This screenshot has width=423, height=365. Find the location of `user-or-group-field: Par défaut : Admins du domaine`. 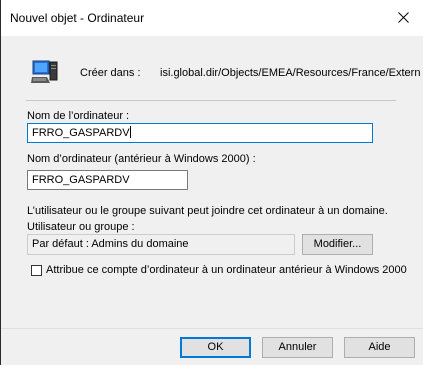

user-or-group-field: Par défaut : Admins du domaine is located at coordinates (161, 244).